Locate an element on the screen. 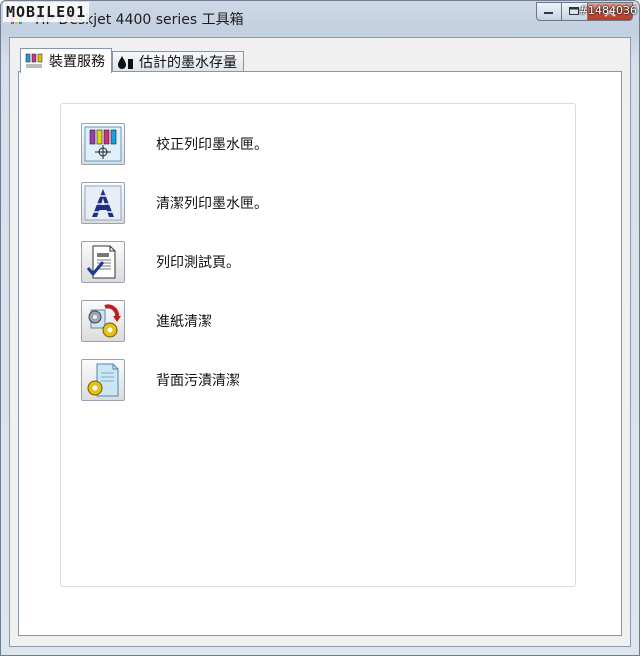 Image resolution: width=640 pixels, height=656 pixels. minimize-icon is located at coordinates (548, 12).